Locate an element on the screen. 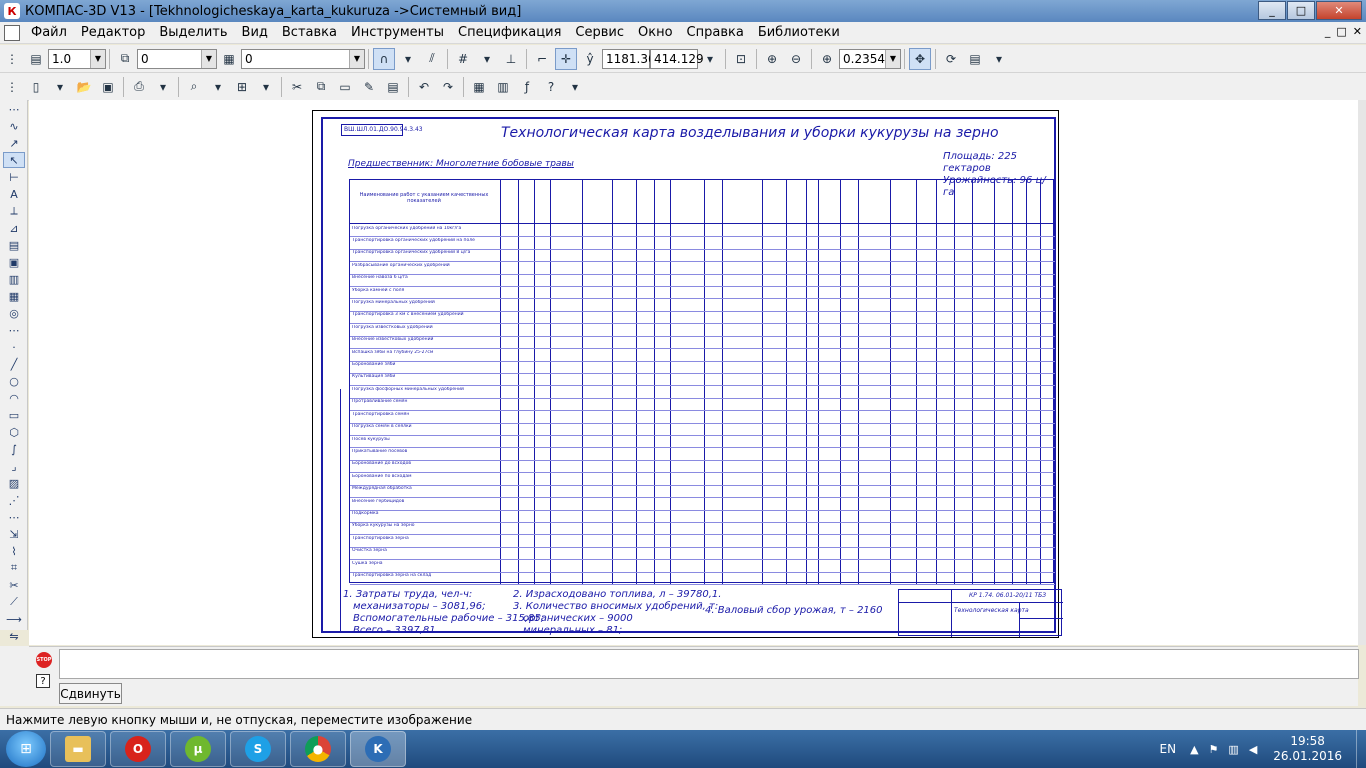  local-cs-icon: ⊥ is located at coordinates (511, 59).